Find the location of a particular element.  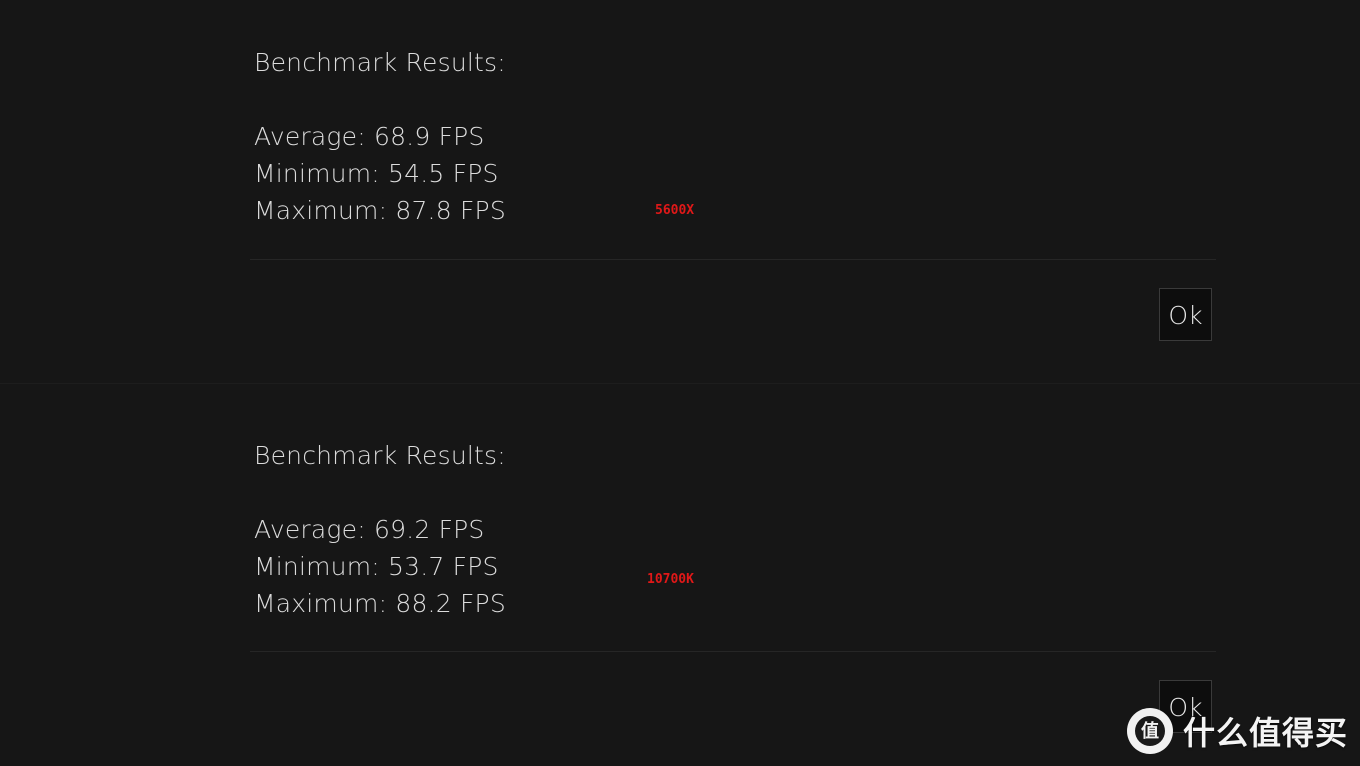

average-fps: Average: 68.9 FPS is located at coordinates (369, 136).